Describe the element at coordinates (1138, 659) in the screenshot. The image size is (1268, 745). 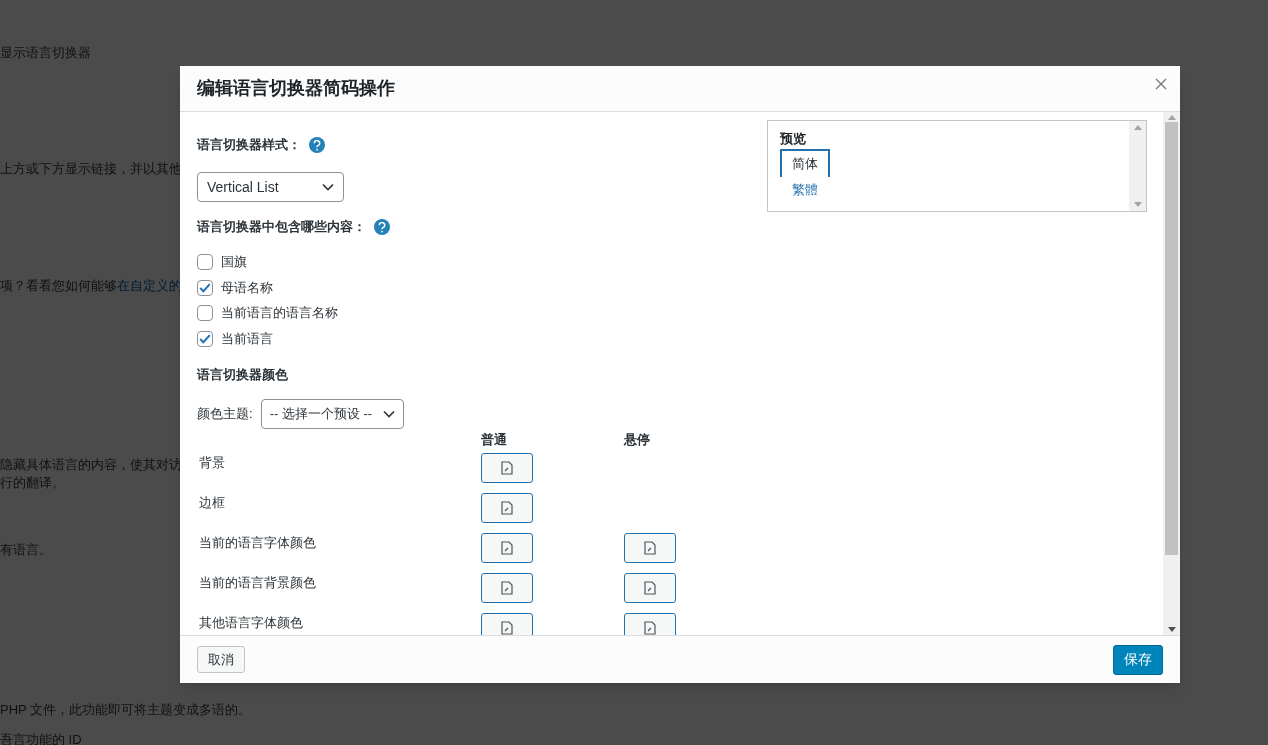
I see `save-button: 保存` at that location.